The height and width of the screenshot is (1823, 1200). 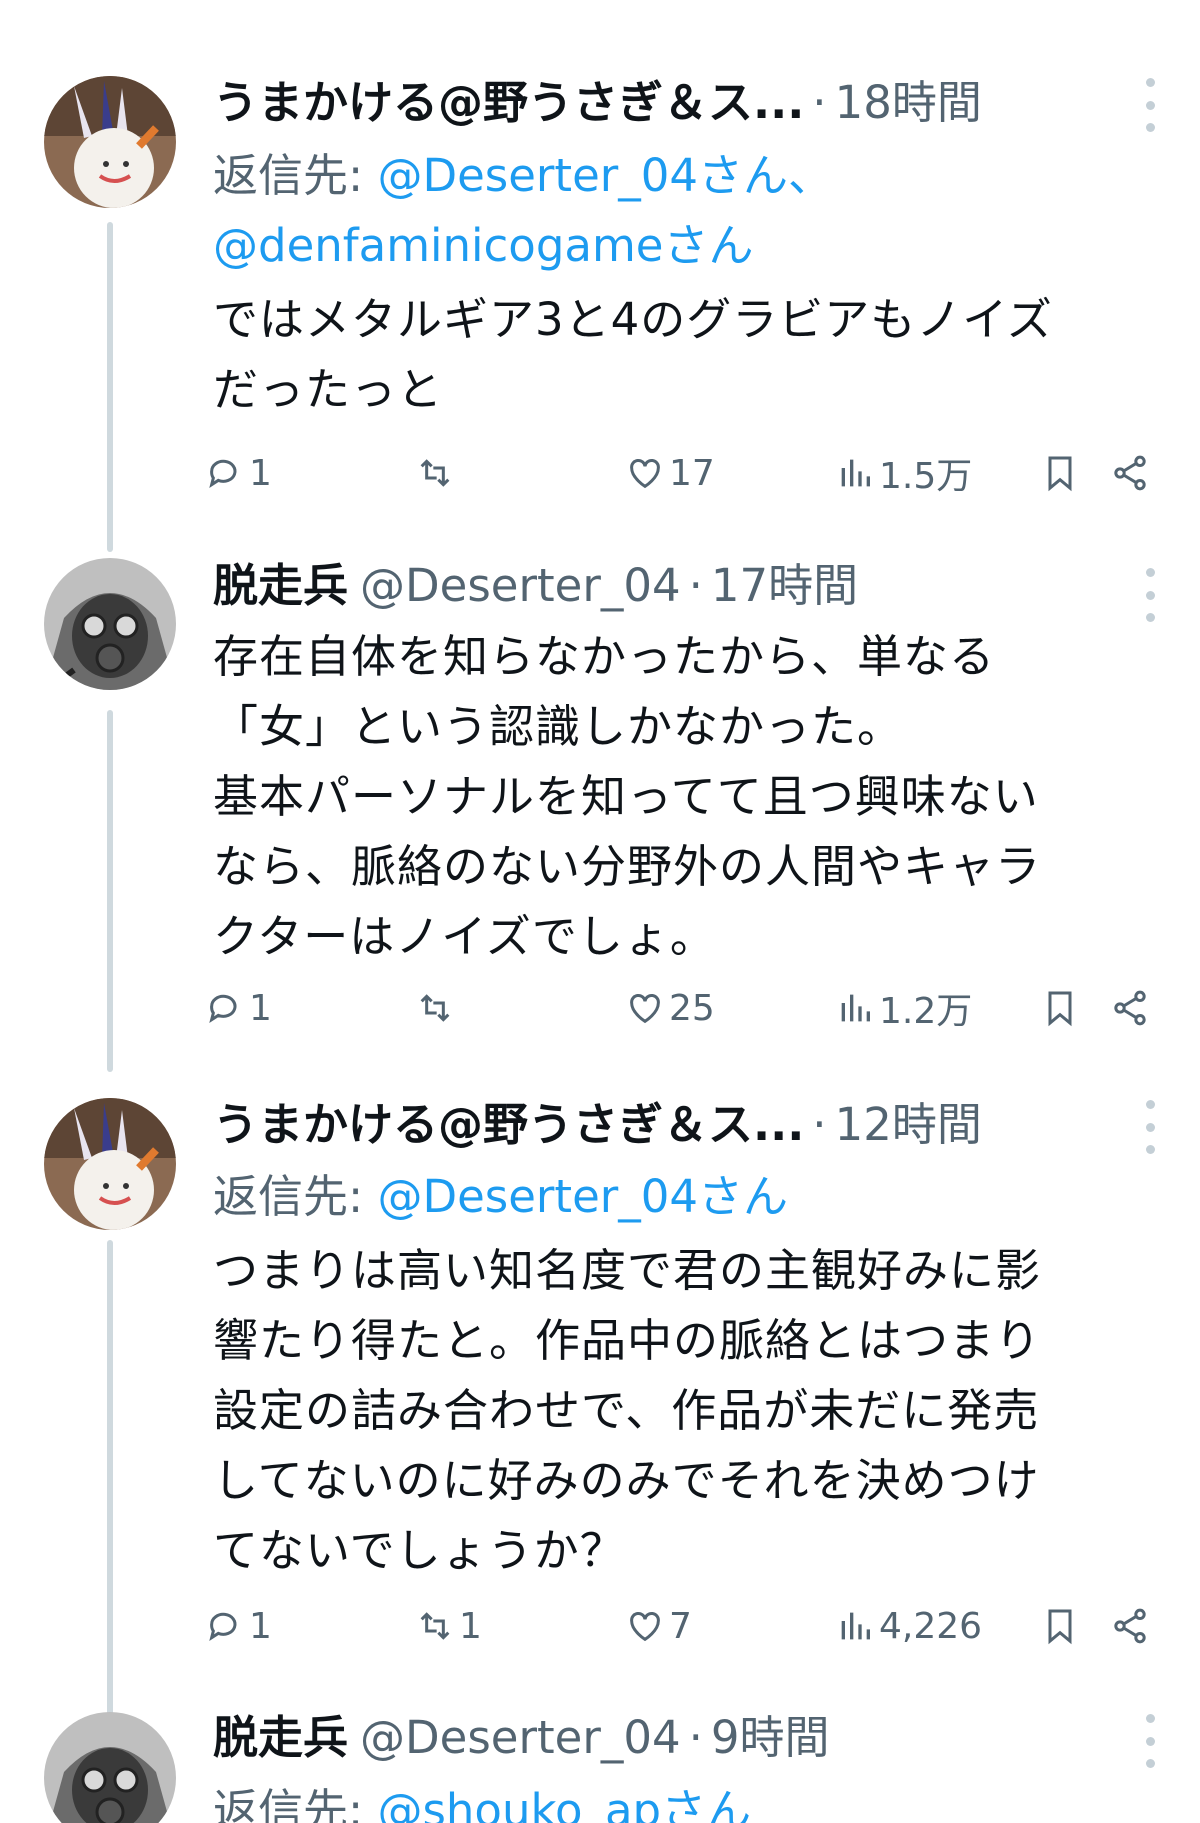 I want to click on timestamp: 9時間, so click(x=770, y=1738).